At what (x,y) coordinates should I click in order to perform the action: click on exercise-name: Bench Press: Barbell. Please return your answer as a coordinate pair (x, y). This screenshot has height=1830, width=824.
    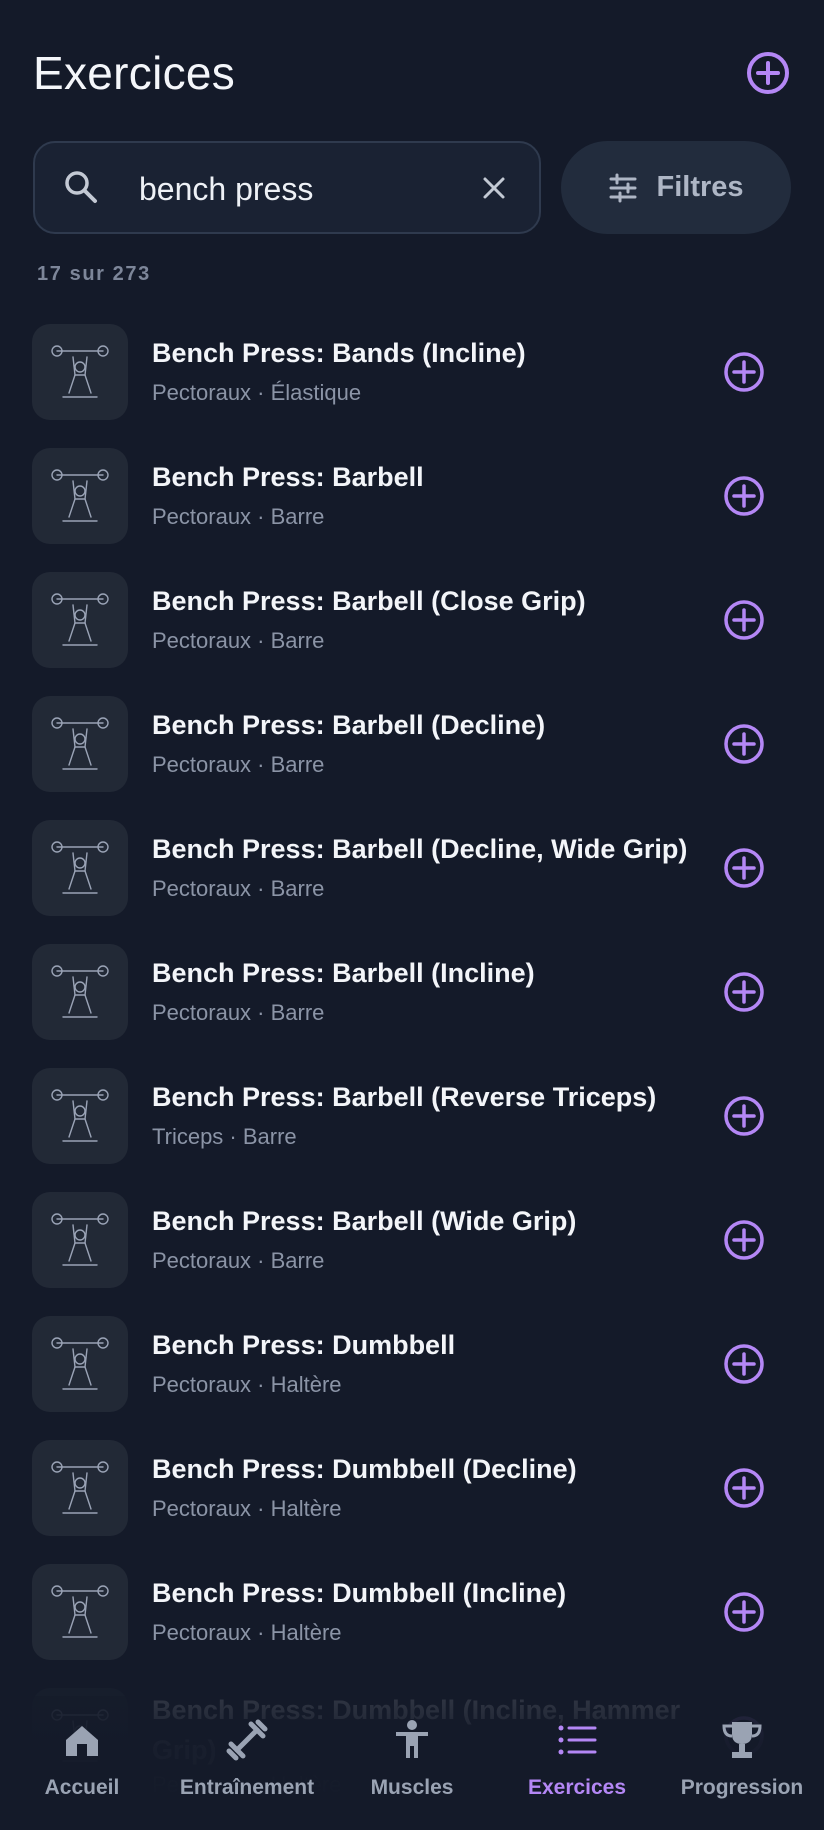
    Looking at the image, I should click on (288, 477).